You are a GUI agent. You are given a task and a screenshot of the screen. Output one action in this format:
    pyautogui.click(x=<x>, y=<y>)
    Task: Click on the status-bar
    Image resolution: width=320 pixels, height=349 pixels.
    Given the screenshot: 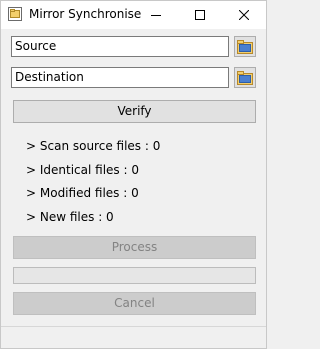 What is the action you would take?
    pyautogui.click(x=133, y=337)
    